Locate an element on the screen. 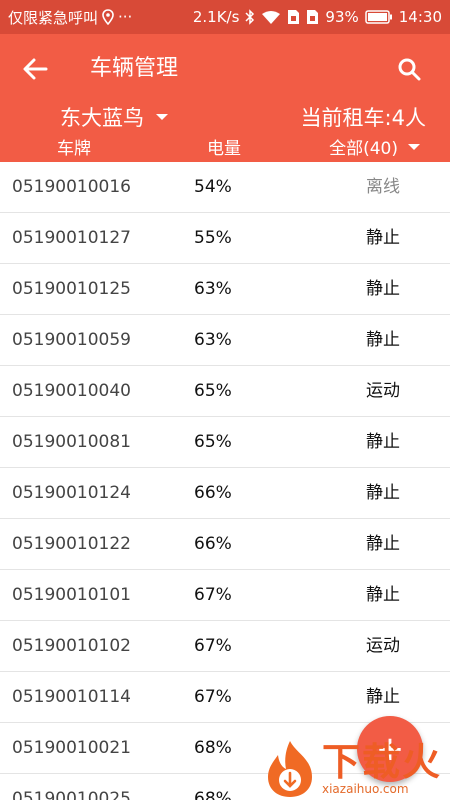  vehicle-row: 05190010114 67% 静止 is located at coordinates (225, 697).